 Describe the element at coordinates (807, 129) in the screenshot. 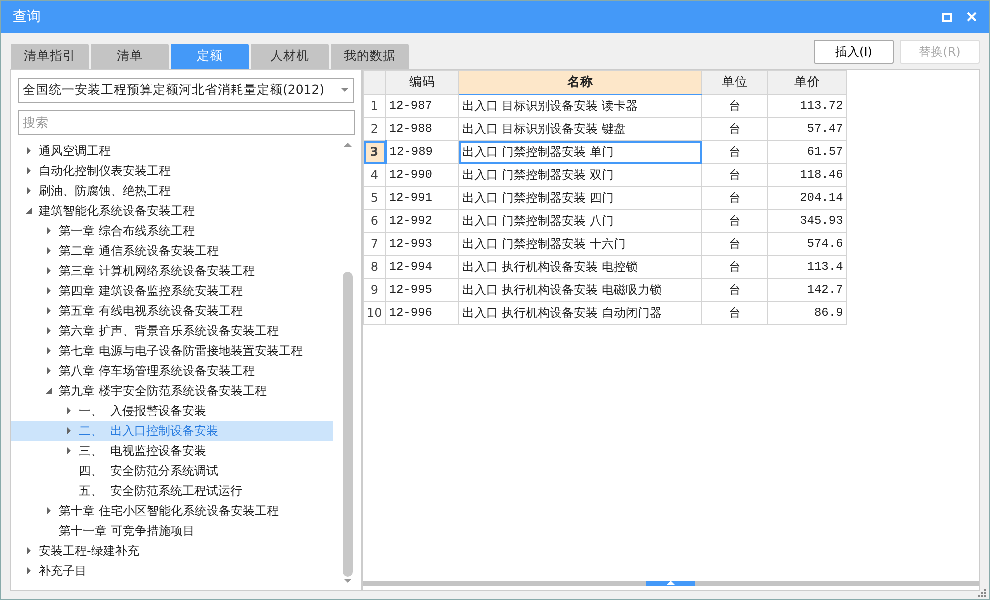

I see `table-cell: 57.47` at that location.